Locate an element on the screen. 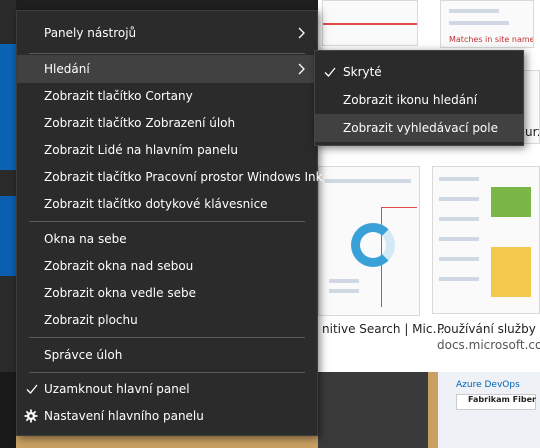  menu-item-stack-windows: Zobrazit okna nad sebou is located at coordinates (167, 266).